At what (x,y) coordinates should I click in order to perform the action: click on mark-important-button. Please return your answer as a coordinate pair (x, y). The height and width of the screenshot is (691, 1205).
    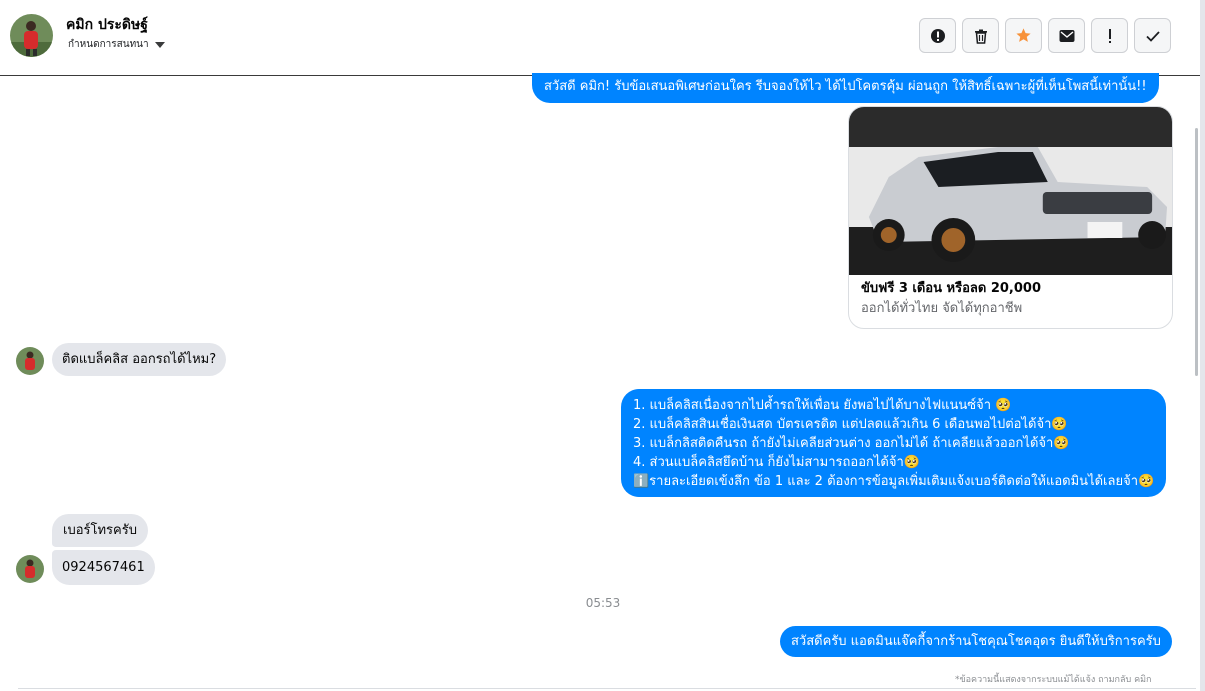
    Looking at the image, I should click on (1109, 35).